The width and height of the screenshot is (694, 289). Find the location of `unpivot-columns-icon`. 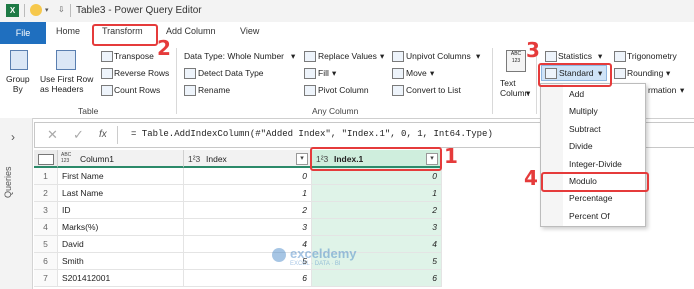

unpivot-columns-icon is located at coordinates (398, 56).